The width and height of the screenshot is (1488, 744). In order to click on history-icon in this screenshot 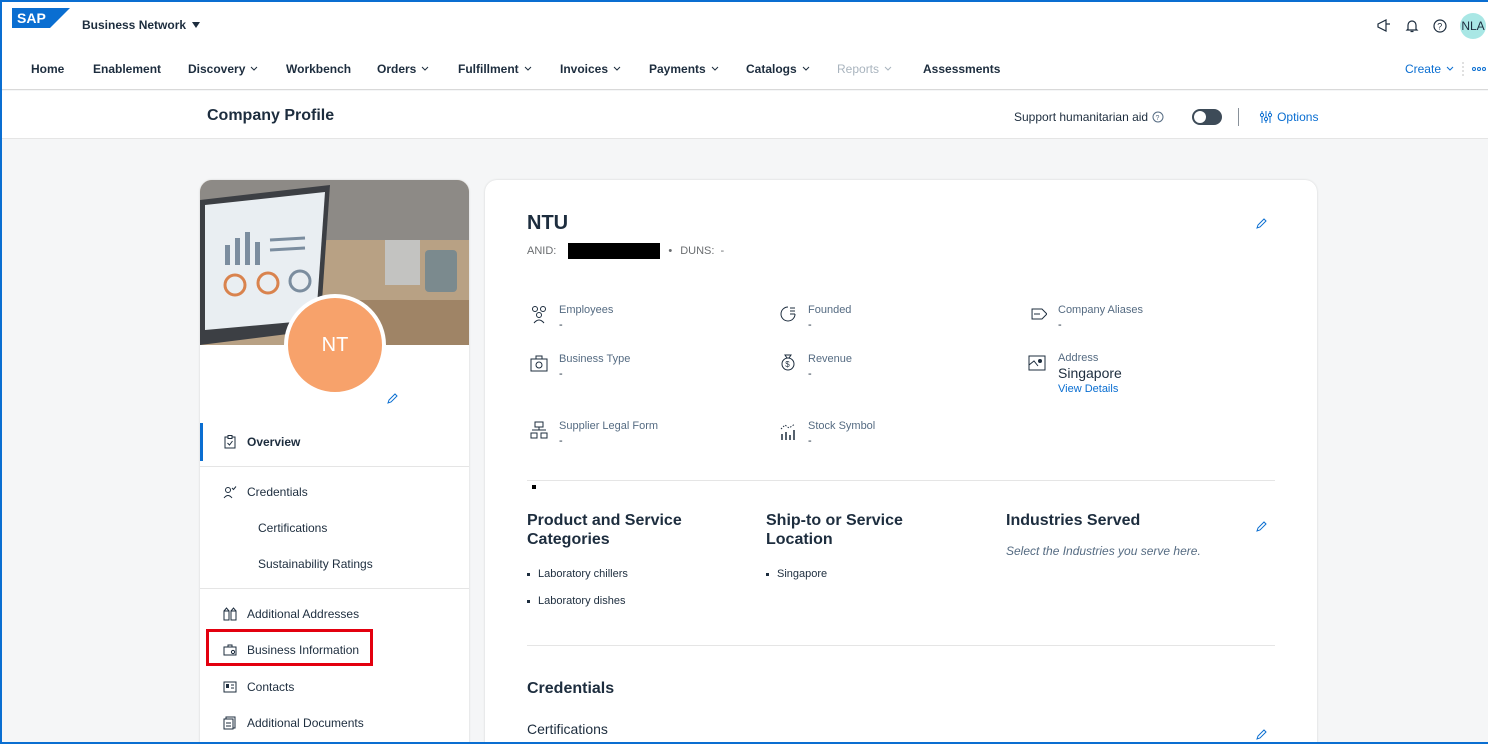, I will do `click(788, 314)`.